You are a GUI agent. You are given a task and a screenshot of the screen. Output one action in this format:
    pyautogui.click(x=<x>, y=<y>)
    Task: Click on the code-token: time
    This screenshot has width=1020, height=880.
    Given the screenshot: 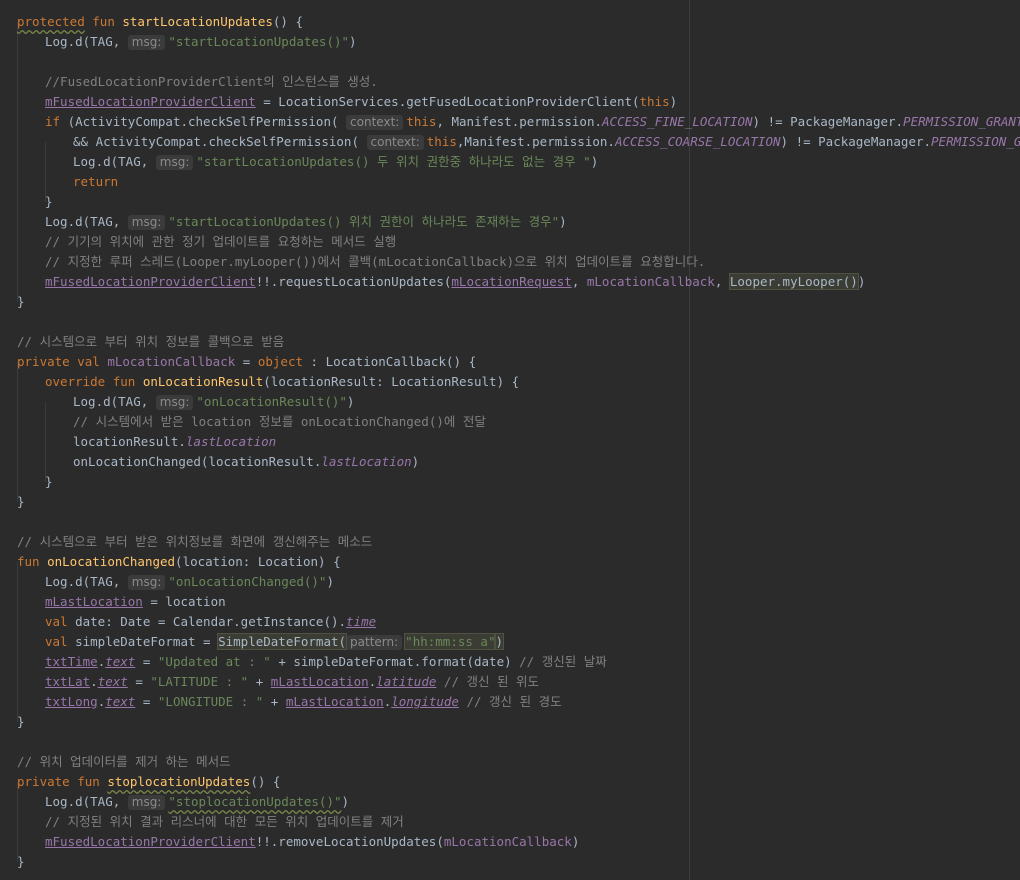 What is the action you would take?
    pyautogui.click(x=361, y=621)
    